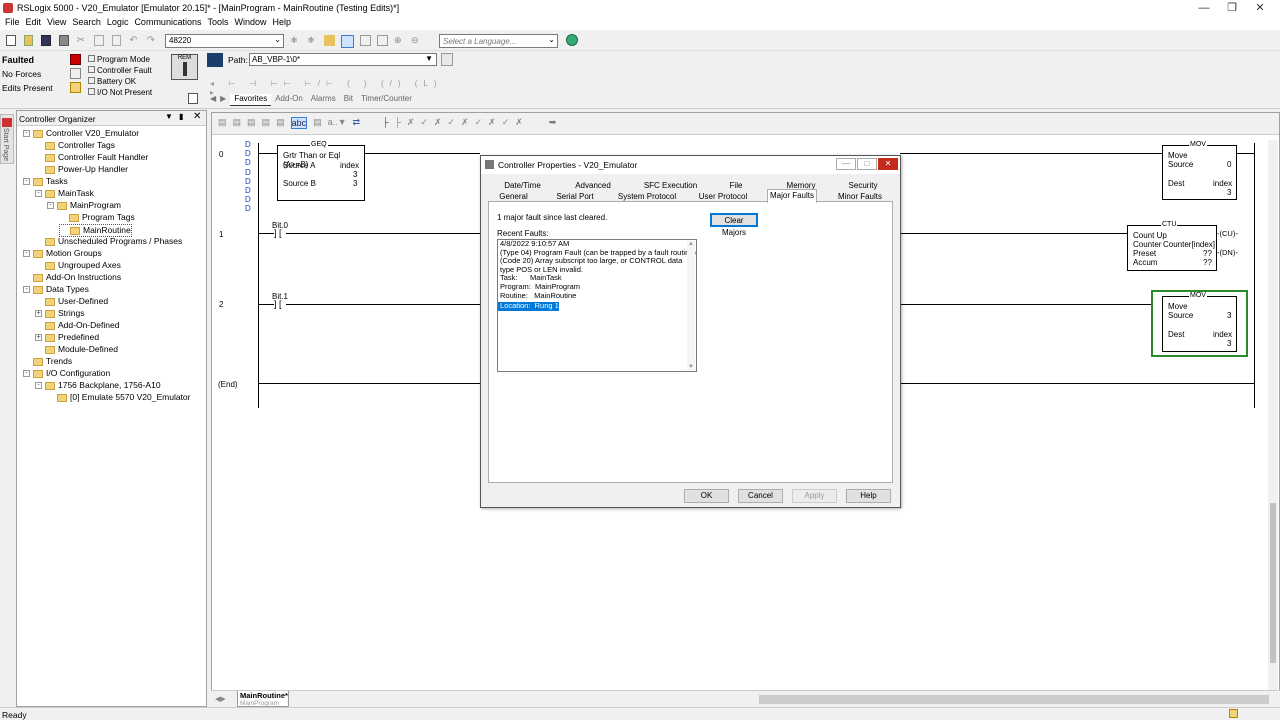 Image resolution: width=1280 pixels, height=720 pixels. I want to click on menu-communications: Communications, so click(167, 22).